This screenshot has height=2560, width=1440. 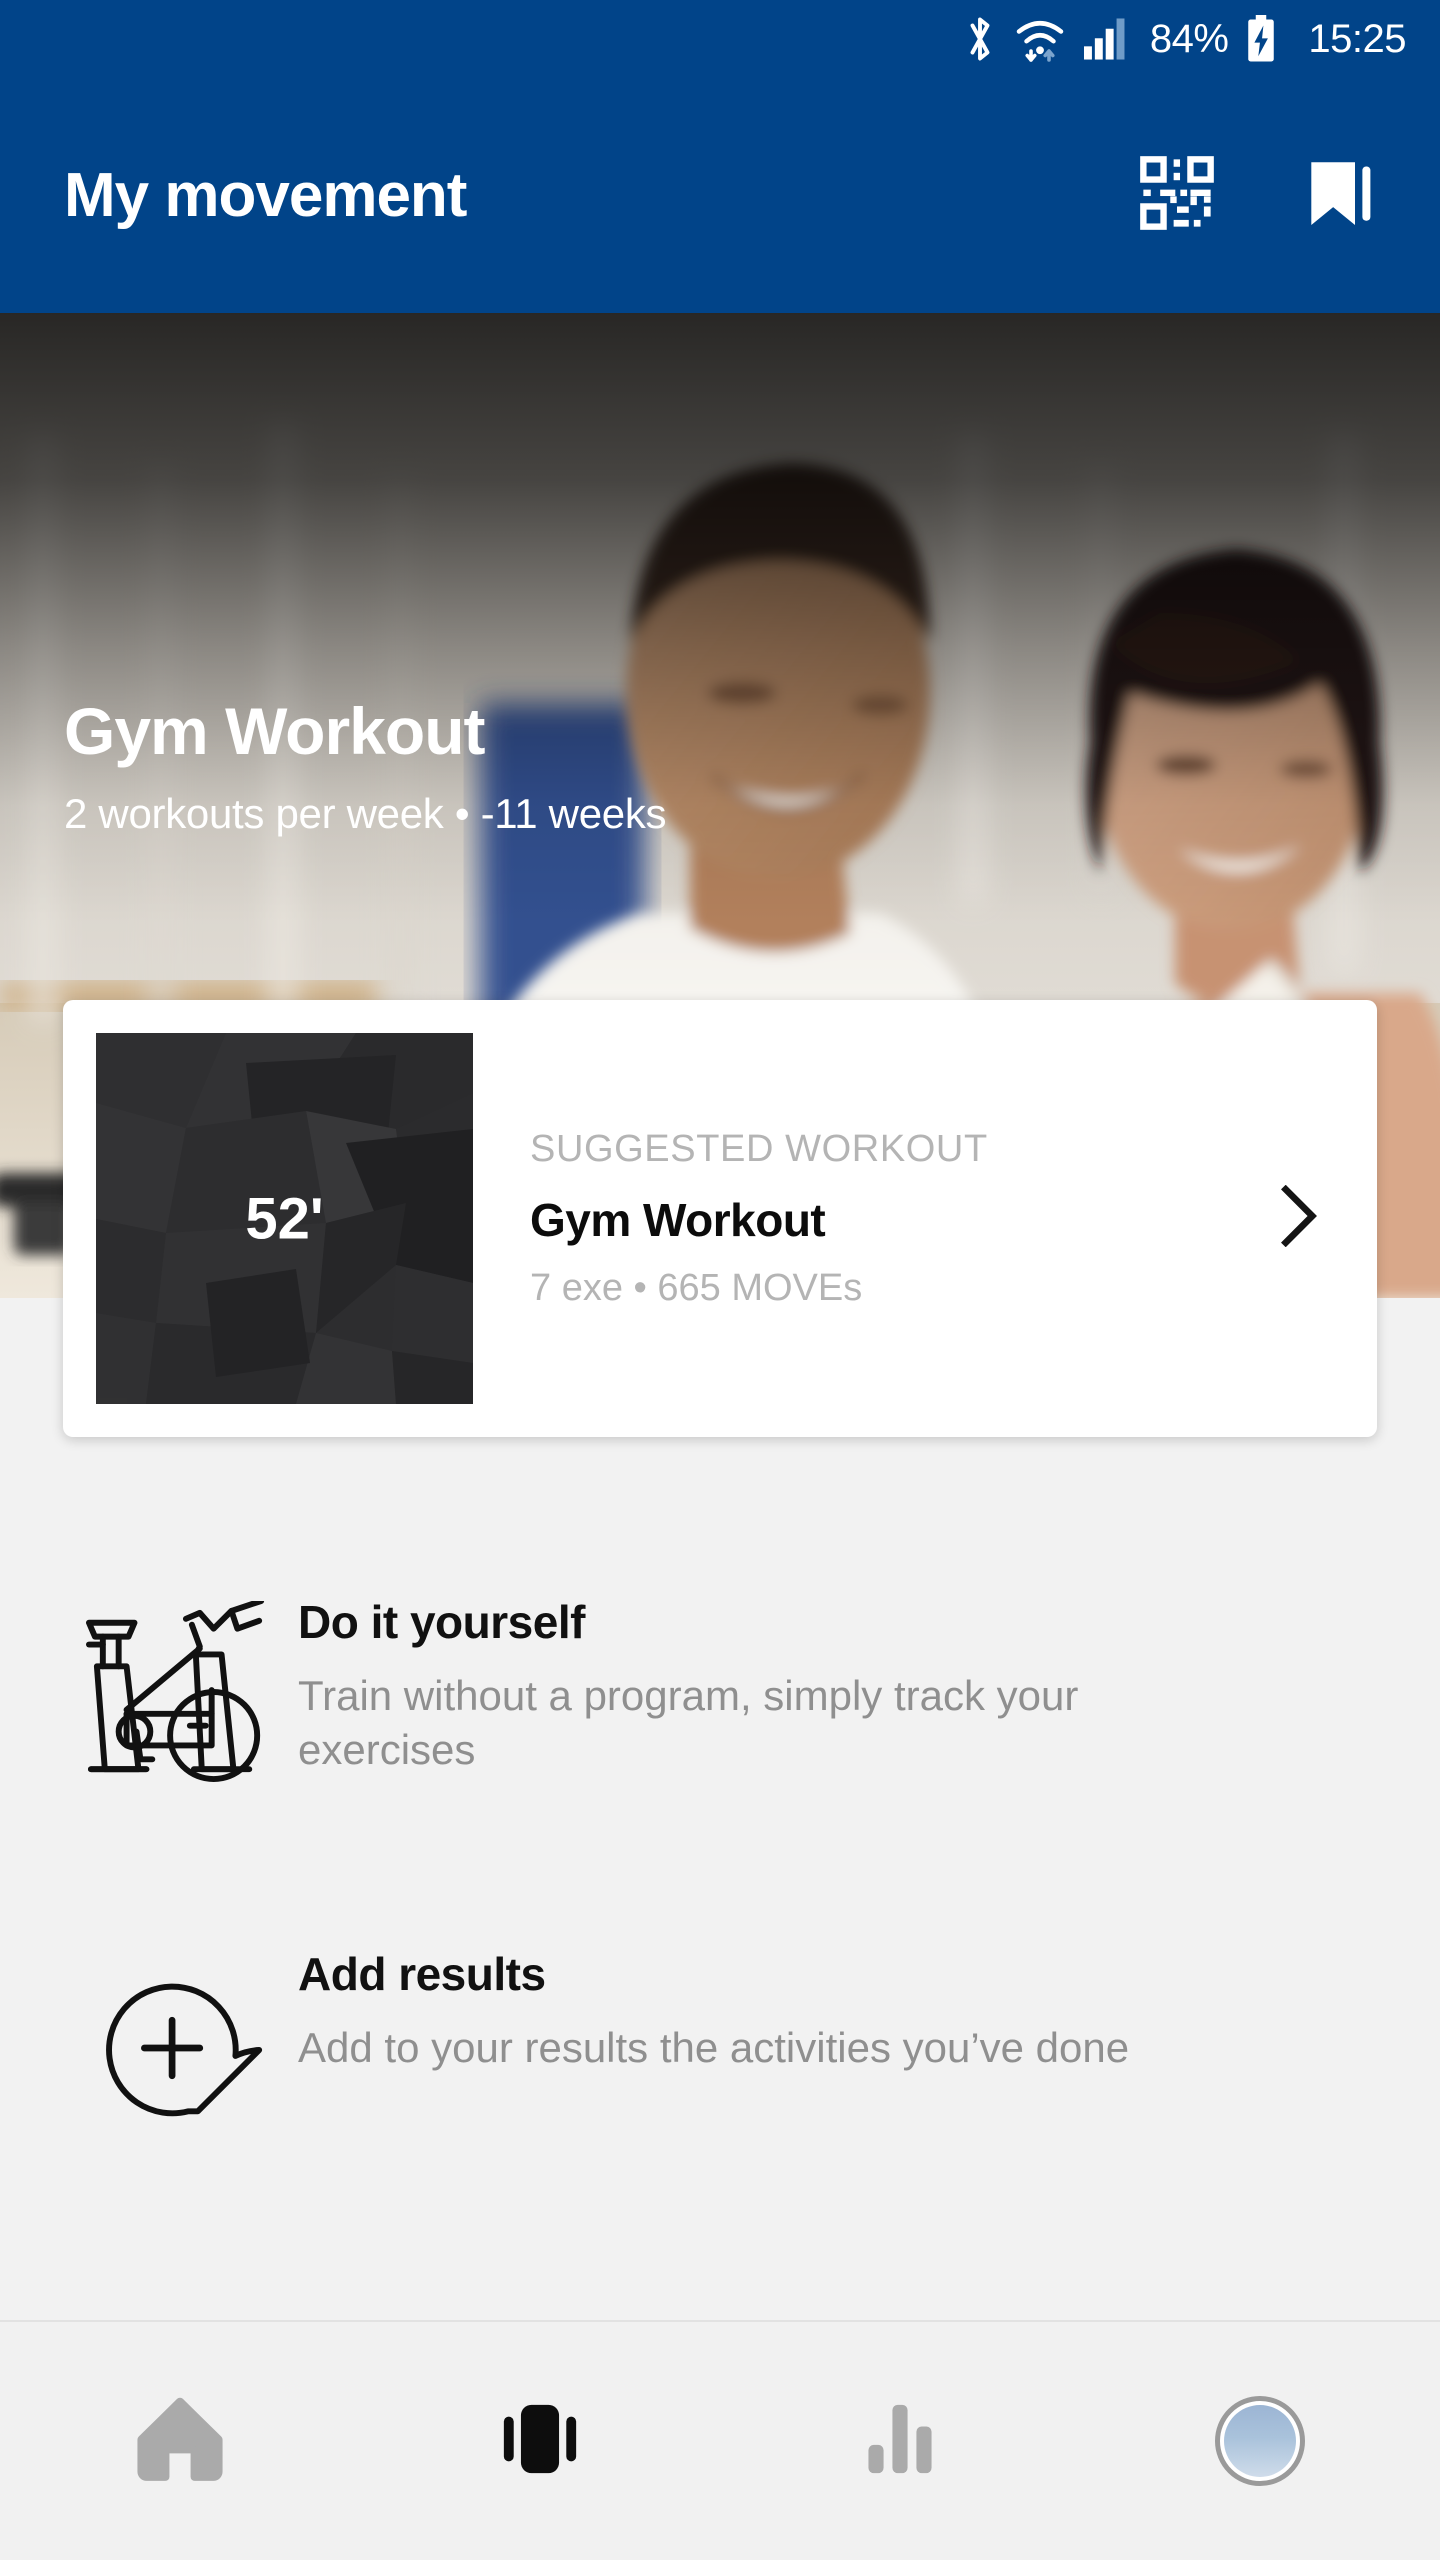 I want to click on suggested-workout-meta: 7 exe • 665 MOVEs, so click(x=696, y=1287).